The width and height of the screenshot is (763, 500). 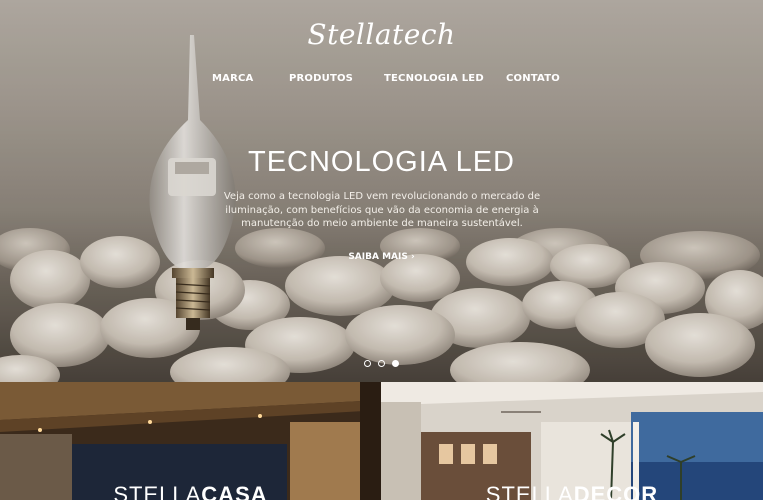 I want to click on saiba-mais-link: SAIBA MAIS ›, so click(x=381, y=257).